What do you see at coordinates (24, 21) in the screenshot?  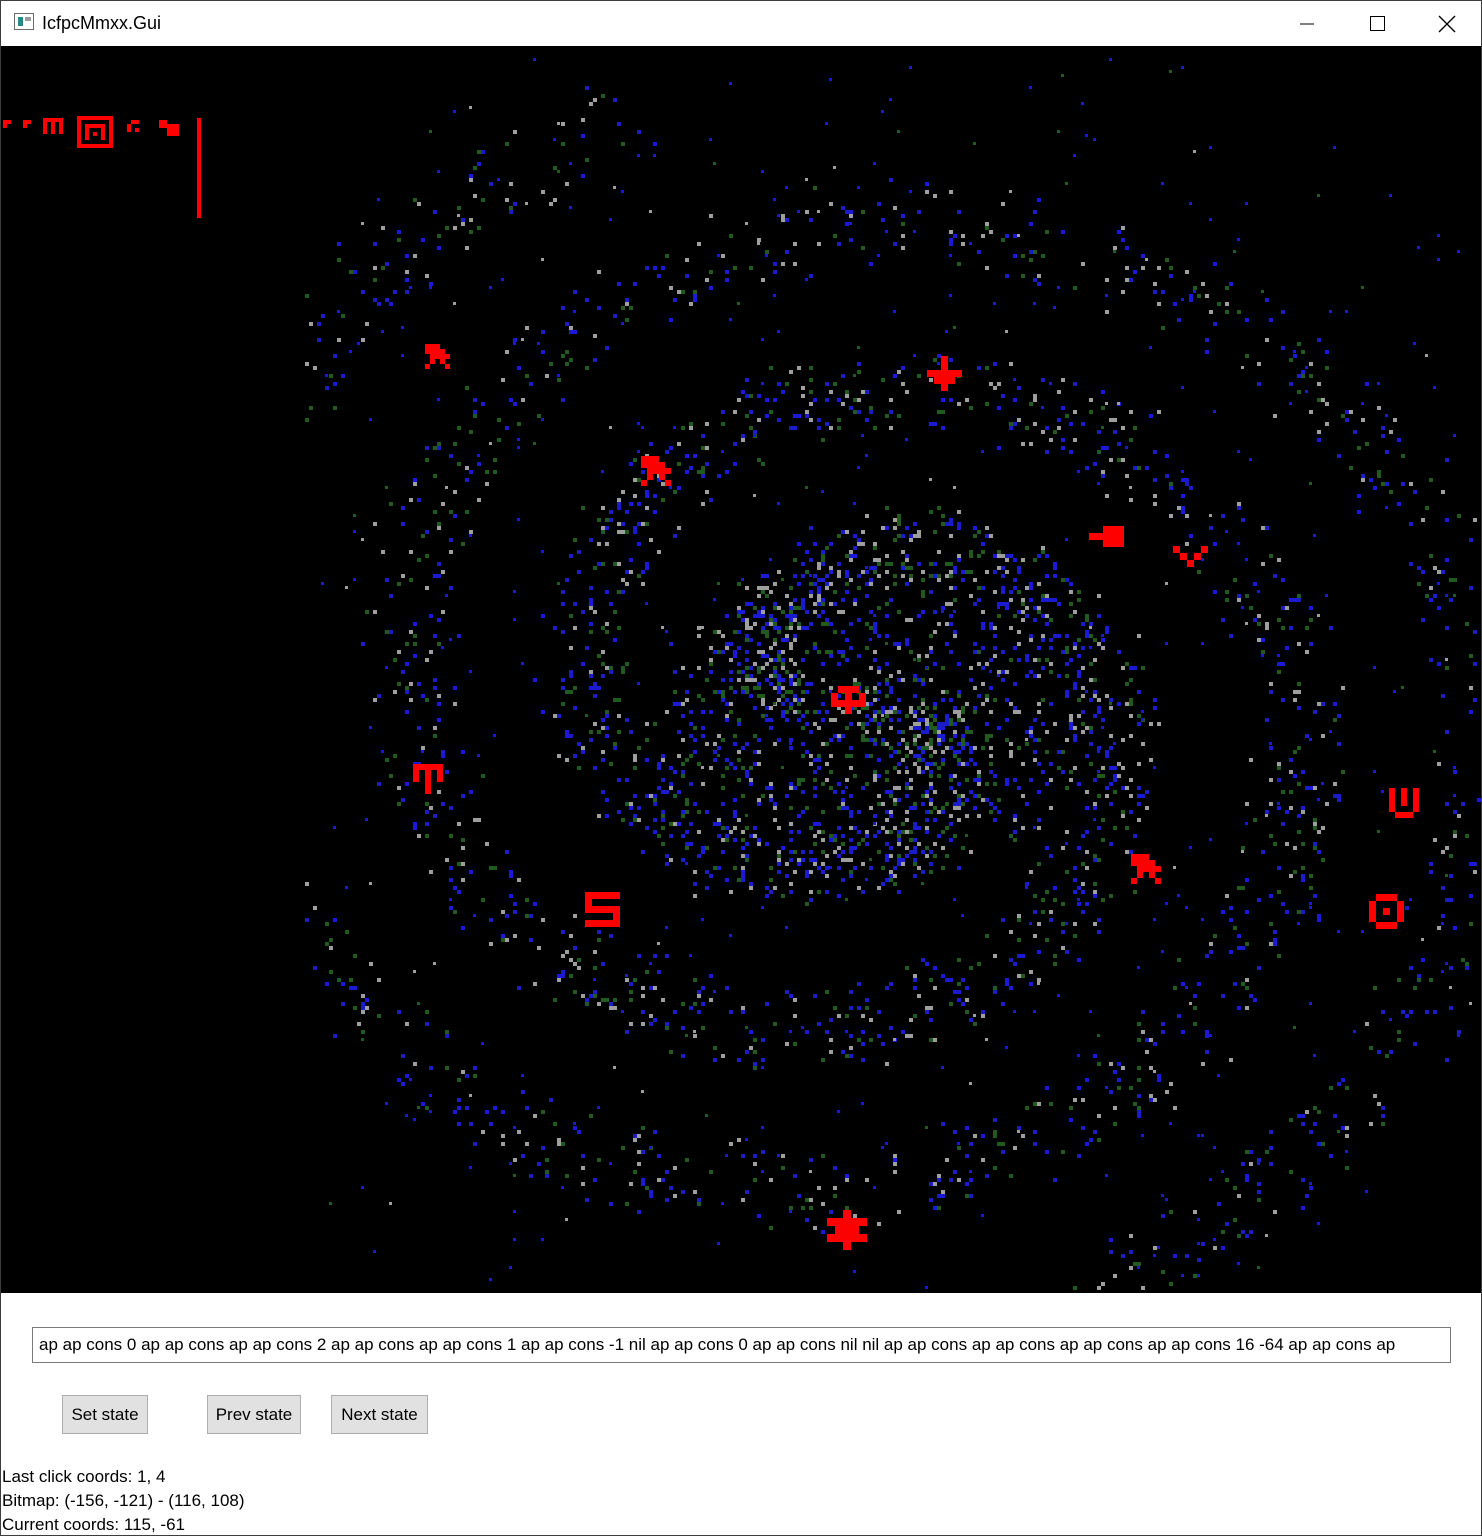 I see `app-window-icon` at bounding box center [24, 21].